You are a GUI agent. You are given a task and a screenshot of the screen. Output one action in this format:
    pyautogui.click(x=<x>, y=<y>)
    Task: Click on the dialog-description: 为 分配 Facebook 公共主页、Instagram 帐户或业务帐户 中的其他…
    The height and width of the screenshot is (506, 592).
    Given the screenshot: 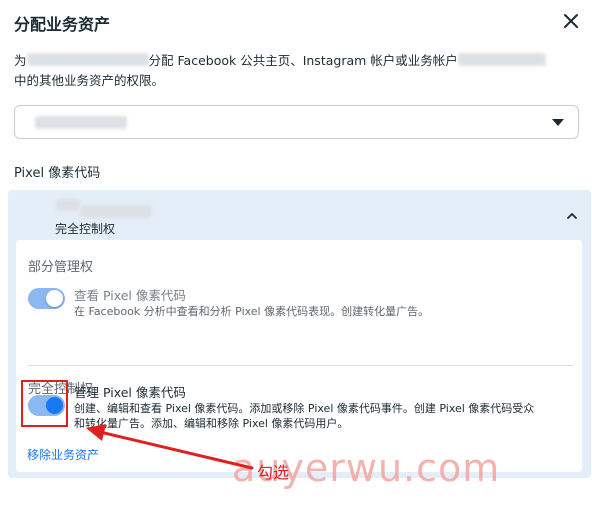 What is the action you would take?
    pyautogui.click(x=299, y=71)
    